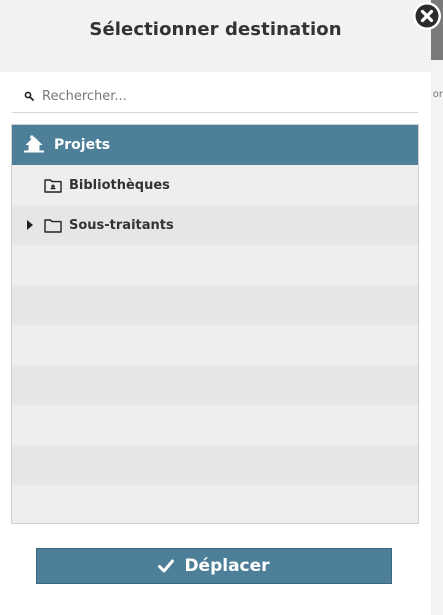 The image size is (443, 615). What do you see at coordinates (121, 225) in the screenshot?
I see `tree-item-label: Sous-traitants` at bounding box center [121, 225].